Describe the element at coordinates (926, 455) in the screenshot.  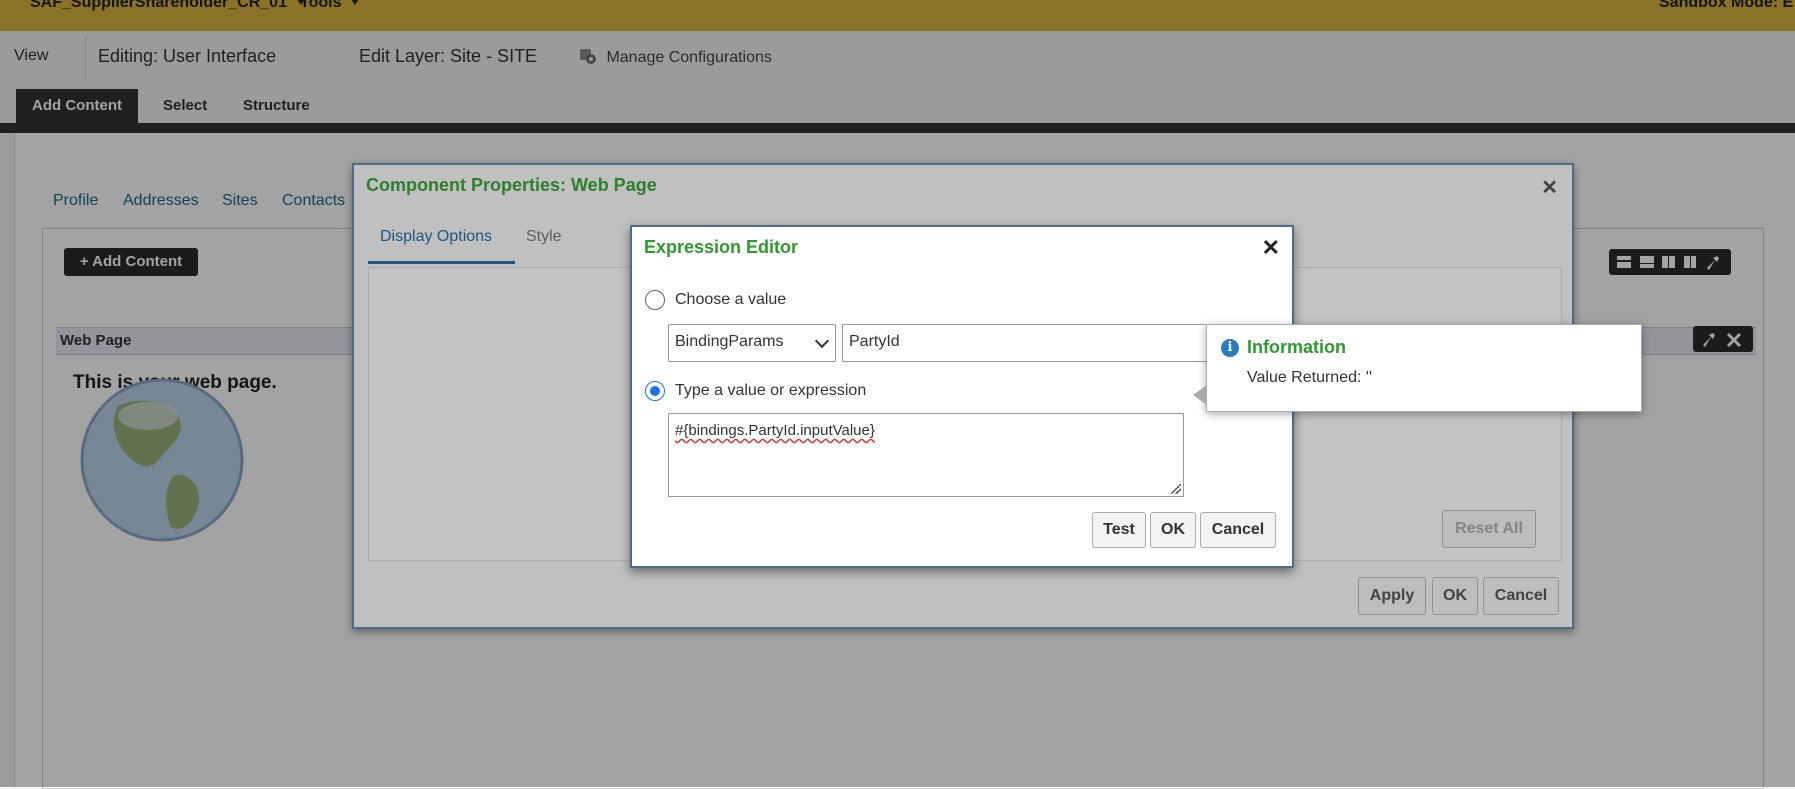
I see `expression-textarea: #{bindings.PartyId.inputValue}` at that location.